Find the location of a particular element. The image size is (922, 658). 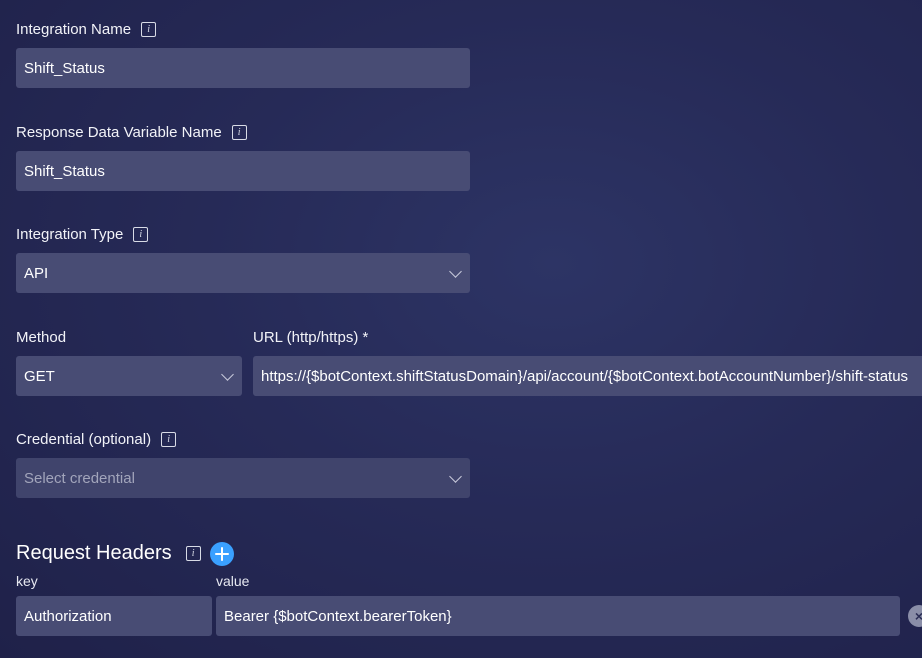

url-label: URL (http/https) * is located at coordinates (310, 337).